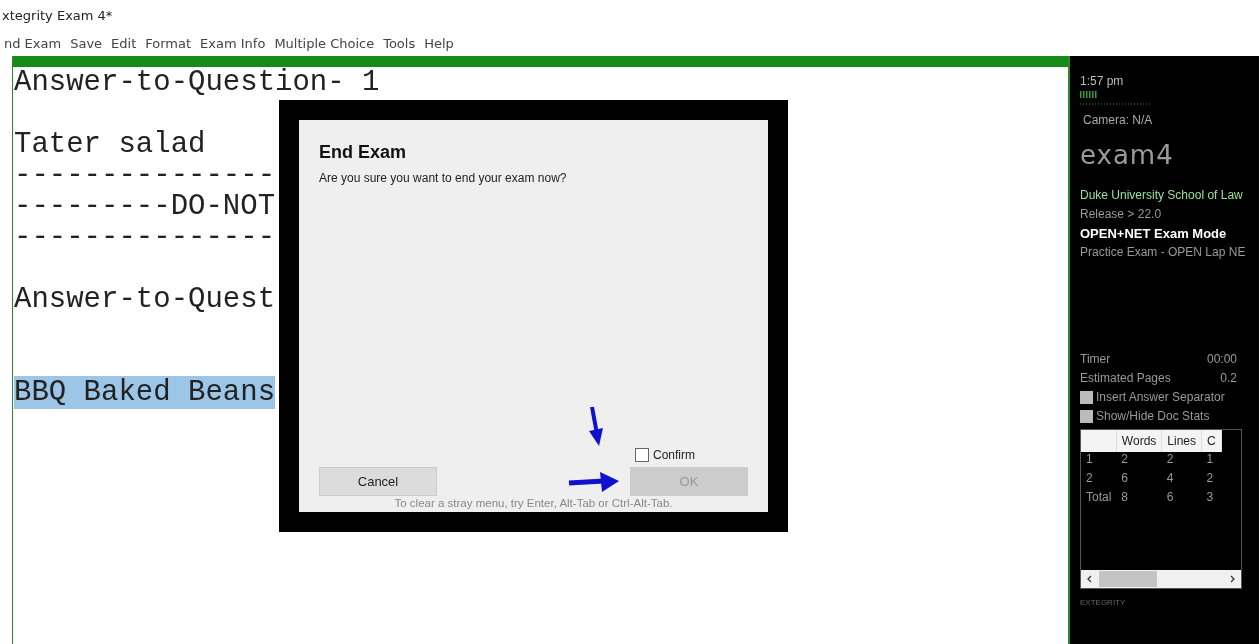 The width and height of the screenshot is (1259, 644). I want to click on dialog-title: End Exam, so click(363, 152).